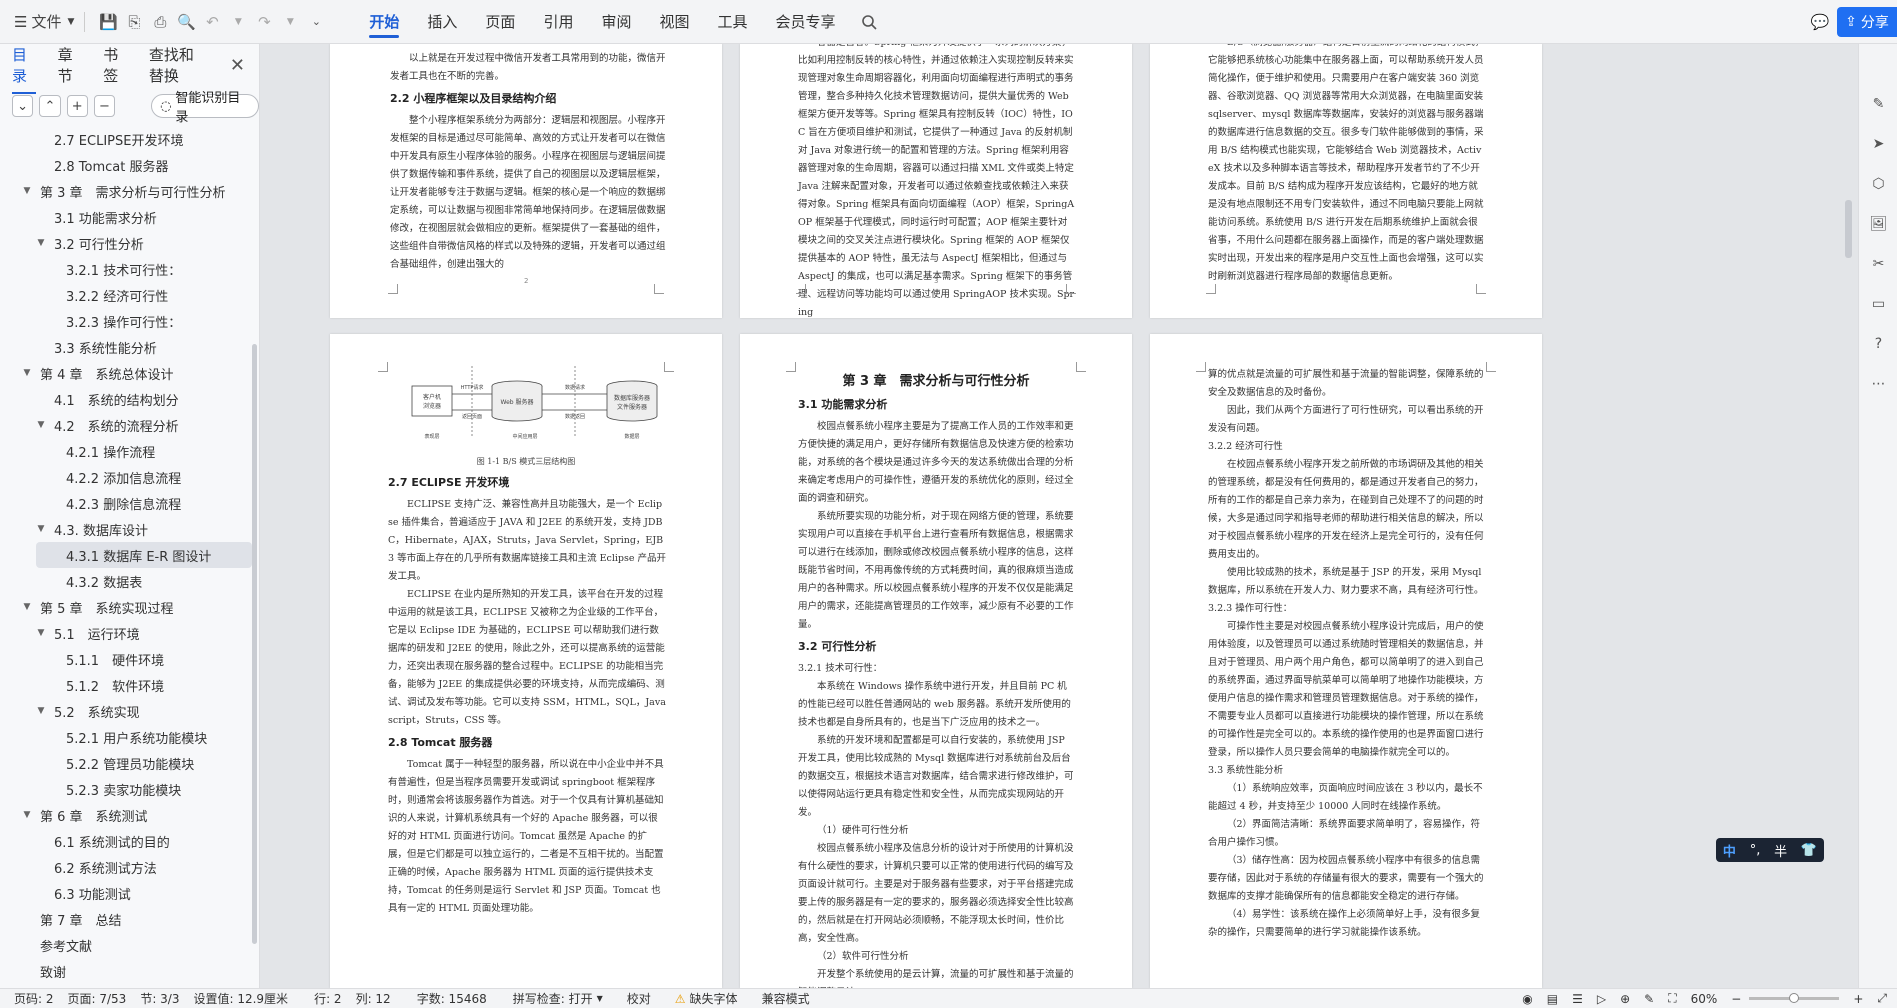 The width and height of the screenshot is (1897, 1008). I want to click on toc-item: 2.8 Tomcat 服务器, so click(126, 165).